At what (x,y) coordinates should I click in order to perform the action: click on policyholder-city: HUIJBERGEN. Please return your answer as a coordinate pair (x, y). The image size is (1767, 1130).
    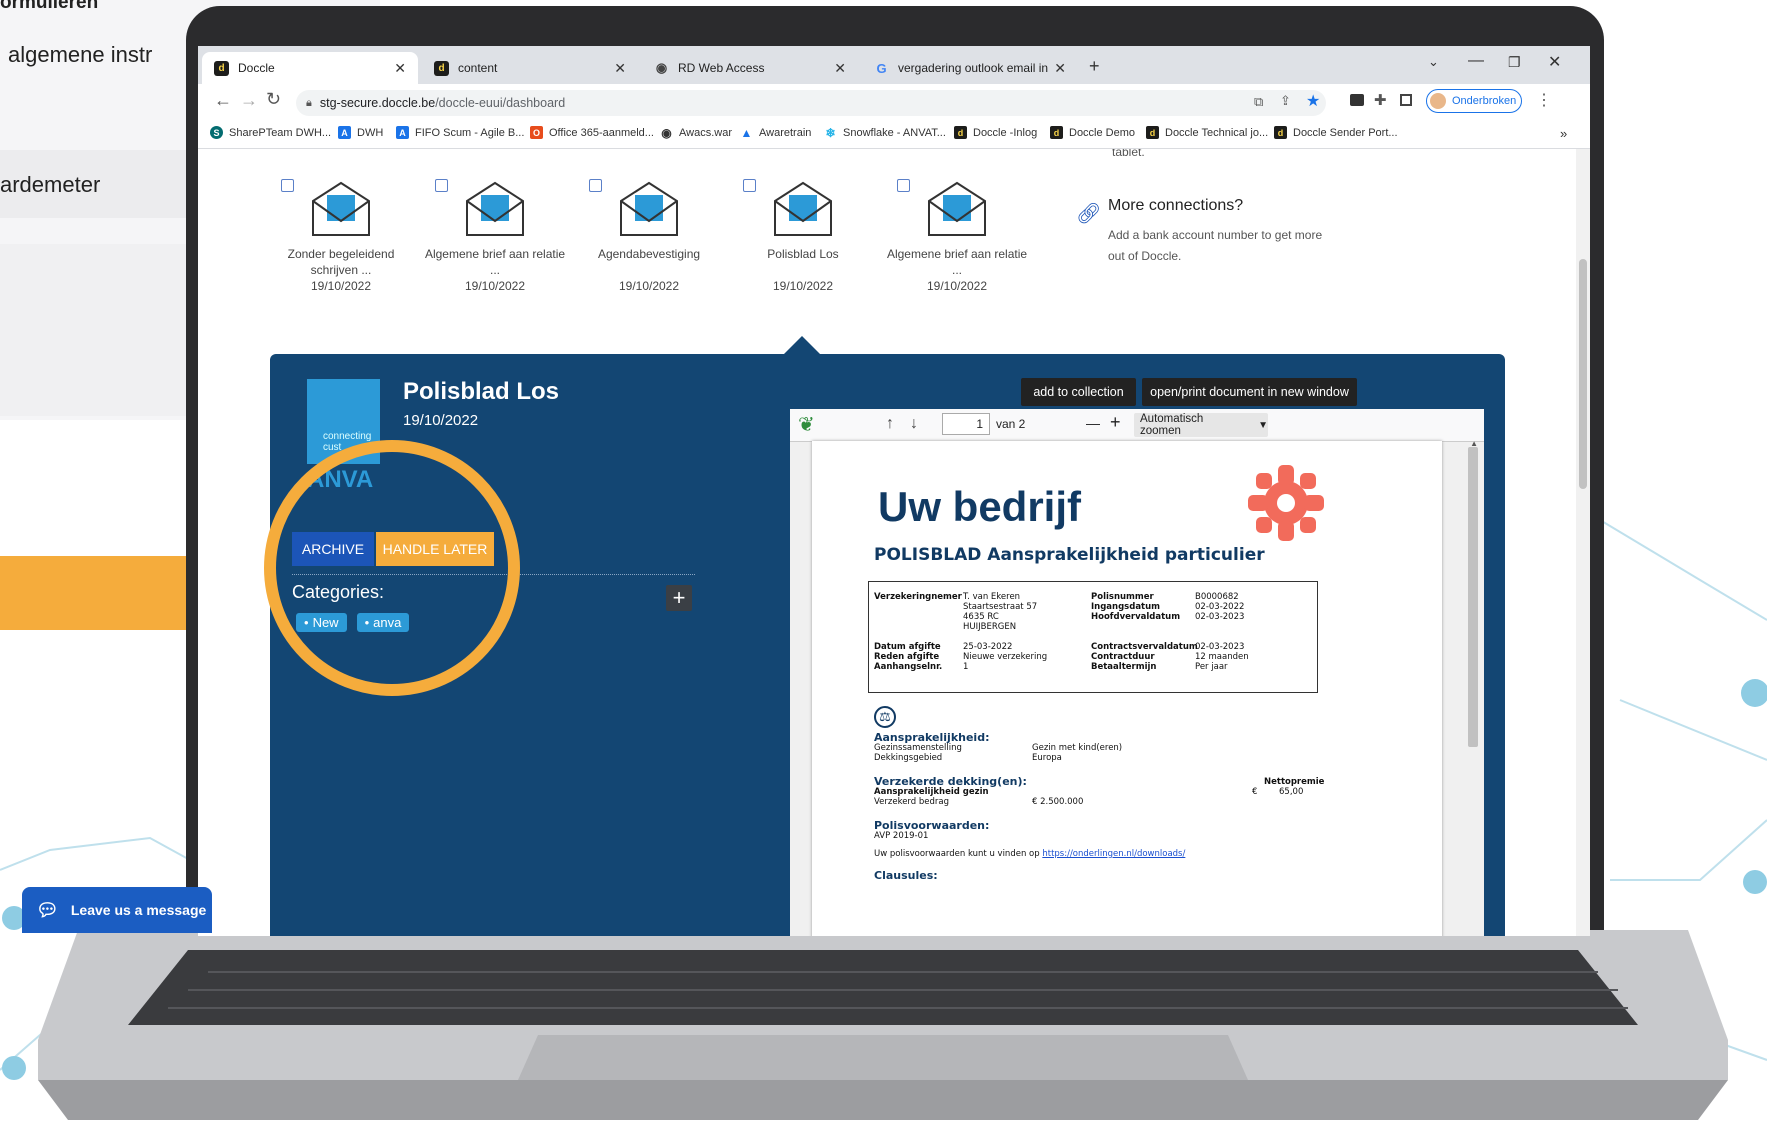
    Looking at the image, I should click on (990, 627).